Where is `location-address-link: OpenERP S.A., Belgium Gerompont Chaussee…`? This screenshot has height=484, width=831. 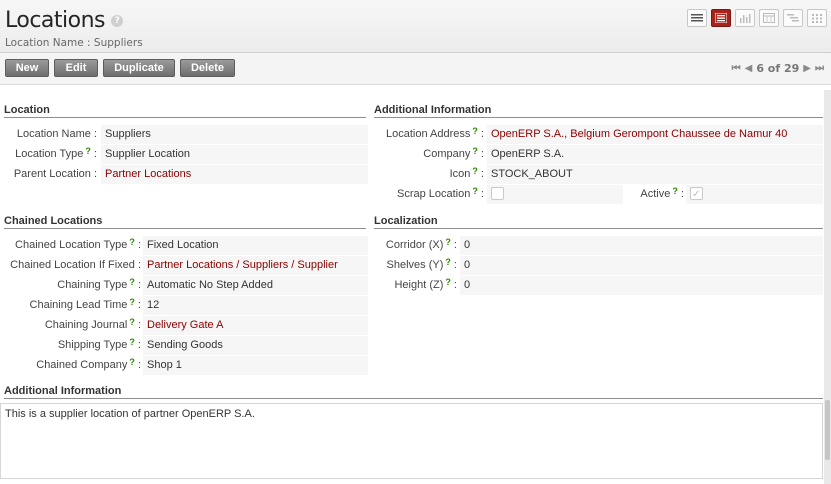
location-address-link: OpenERP S.A., Belgium Gerompont Chaussee… is located at coordinates (655, 134).